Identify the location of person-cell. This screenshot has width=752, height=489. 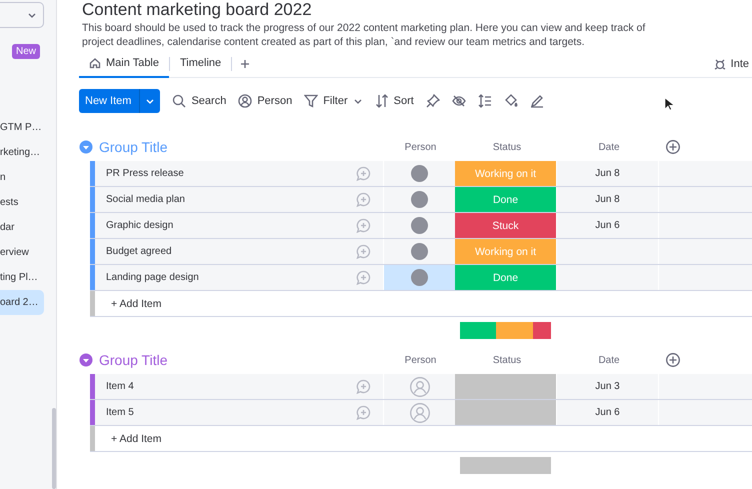
(419, 277).